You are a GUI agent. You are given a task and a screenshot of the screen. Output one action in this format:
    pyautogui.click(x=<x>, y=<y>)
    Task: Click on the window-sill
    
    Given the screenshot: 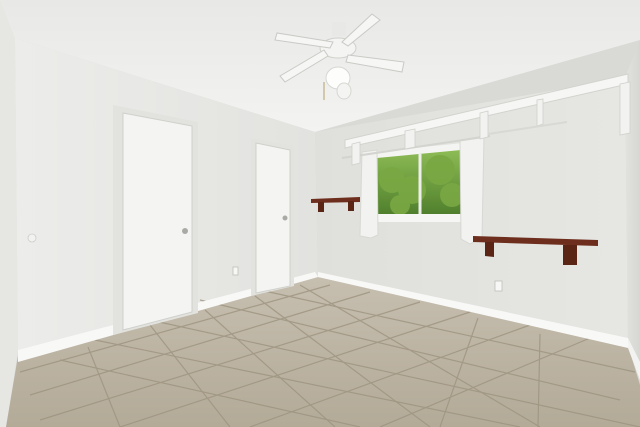 What is the action you would take?
    pyautogui.click(x=418, y=218)
    